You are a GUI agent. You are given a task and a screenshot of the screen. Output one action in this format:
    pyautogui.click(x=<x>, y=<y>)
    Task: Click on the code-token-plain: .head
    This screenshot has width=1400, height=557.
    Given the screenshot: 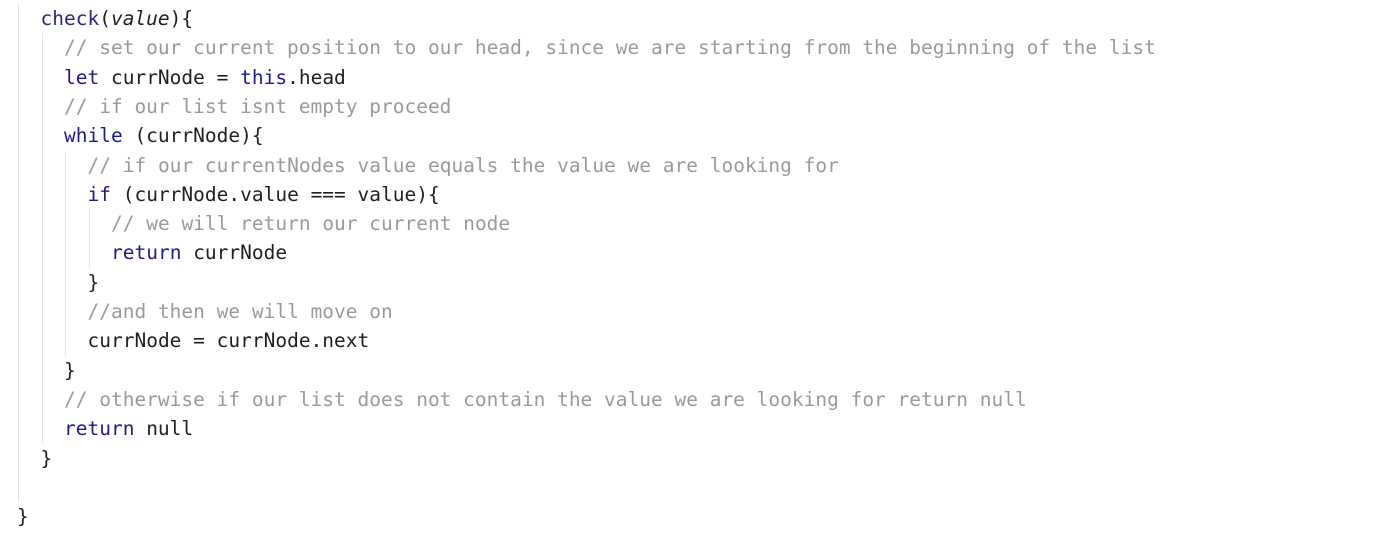 What is the action you would take?
    pyautogui.click(x=316, y=77)
    